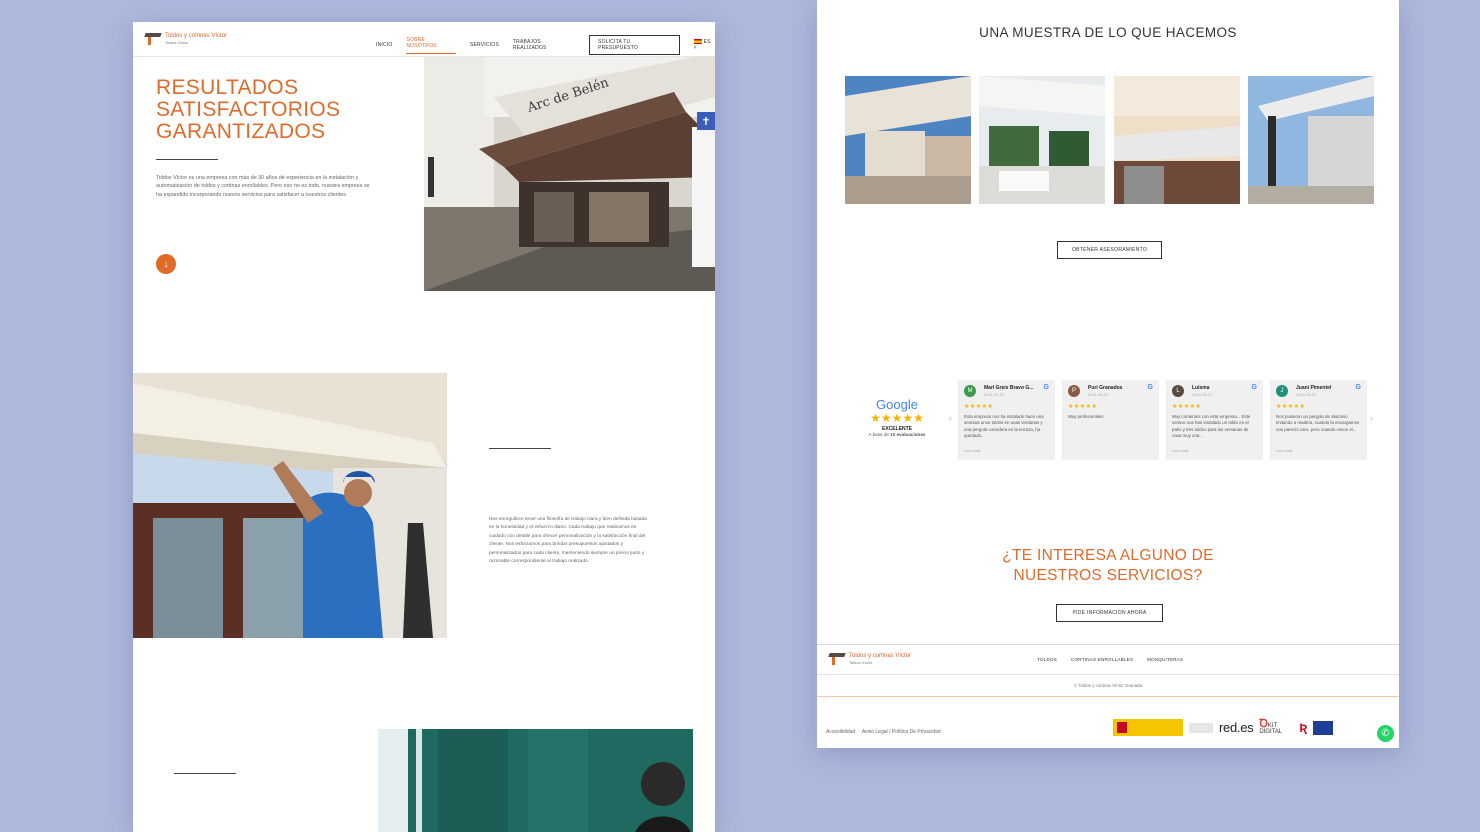 This screenshot has width=1480, height=832. Describe the element at coordinates (878, 434) in the screenshot. I see `rating-based-on: A base de` at that location.